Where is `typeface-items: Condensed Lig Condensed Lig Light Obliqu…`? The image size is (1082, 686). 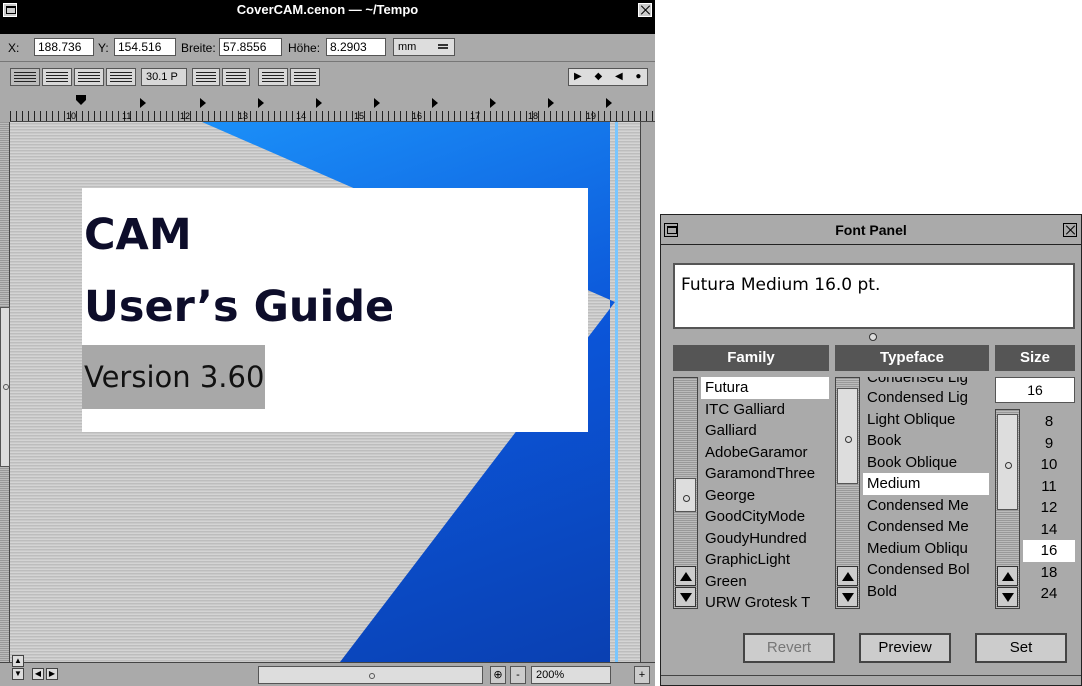
typeface-items: Condensed Lig Condensed Lig Light Obliqu… is located at coordinates (926, 493).